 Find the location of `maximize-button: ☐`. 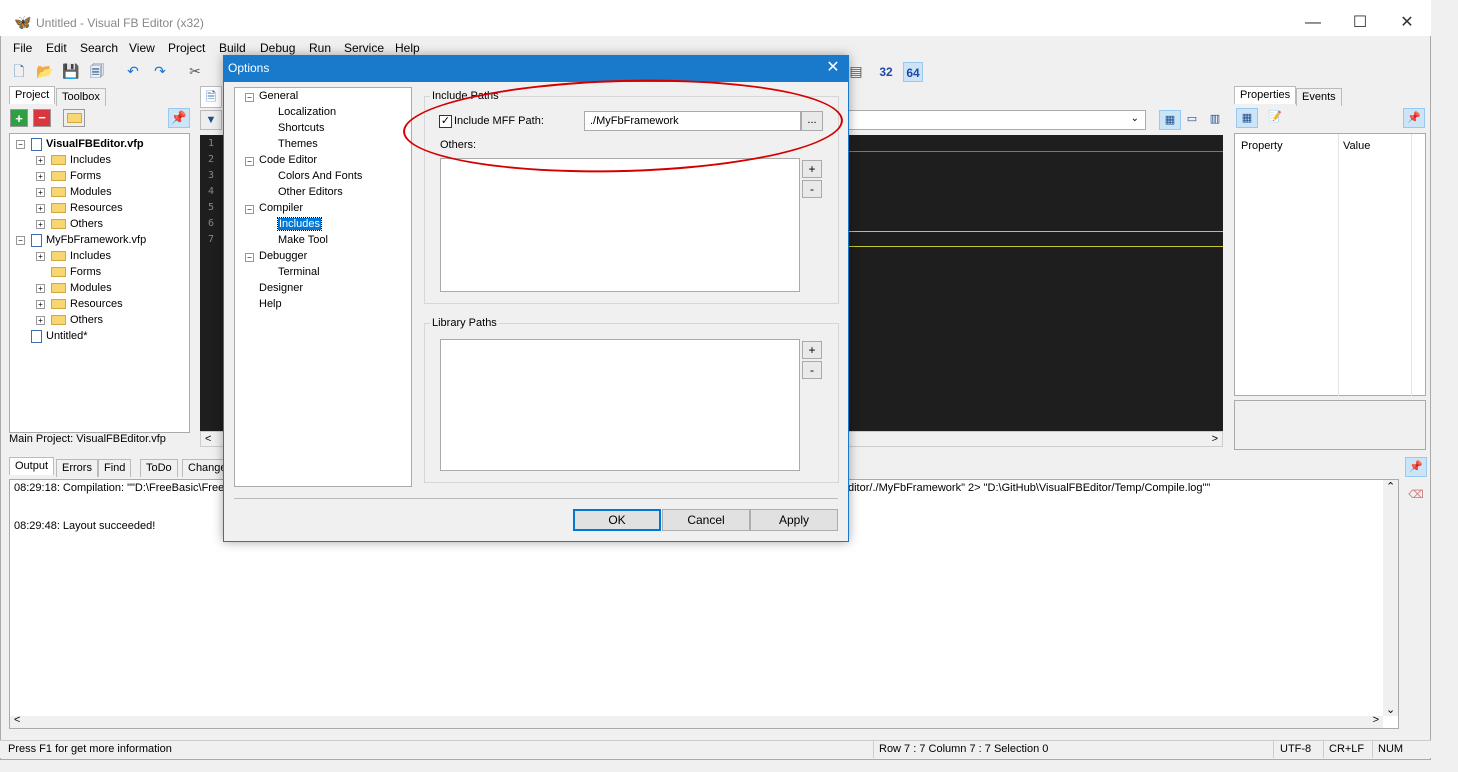

maximize-button: ☐ is located at coordinates (1360, 23).